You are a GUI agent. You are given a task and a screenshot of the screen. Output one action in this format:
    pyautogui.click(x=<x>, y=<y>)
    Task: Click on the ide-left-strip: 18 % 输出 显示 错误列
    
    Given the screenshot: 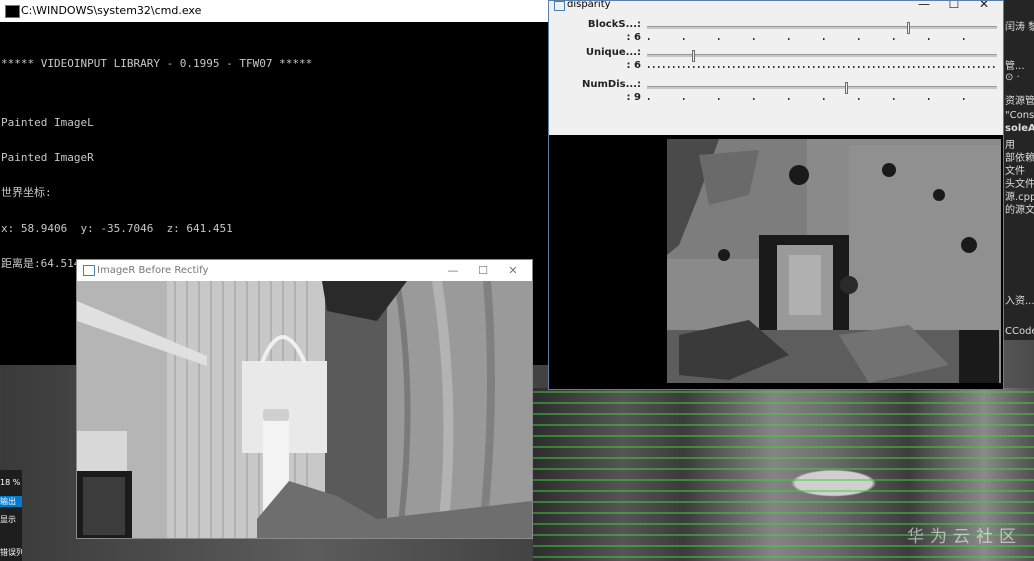 What is the action you would take?
    pyautogui.click(x=11, y=515)
    